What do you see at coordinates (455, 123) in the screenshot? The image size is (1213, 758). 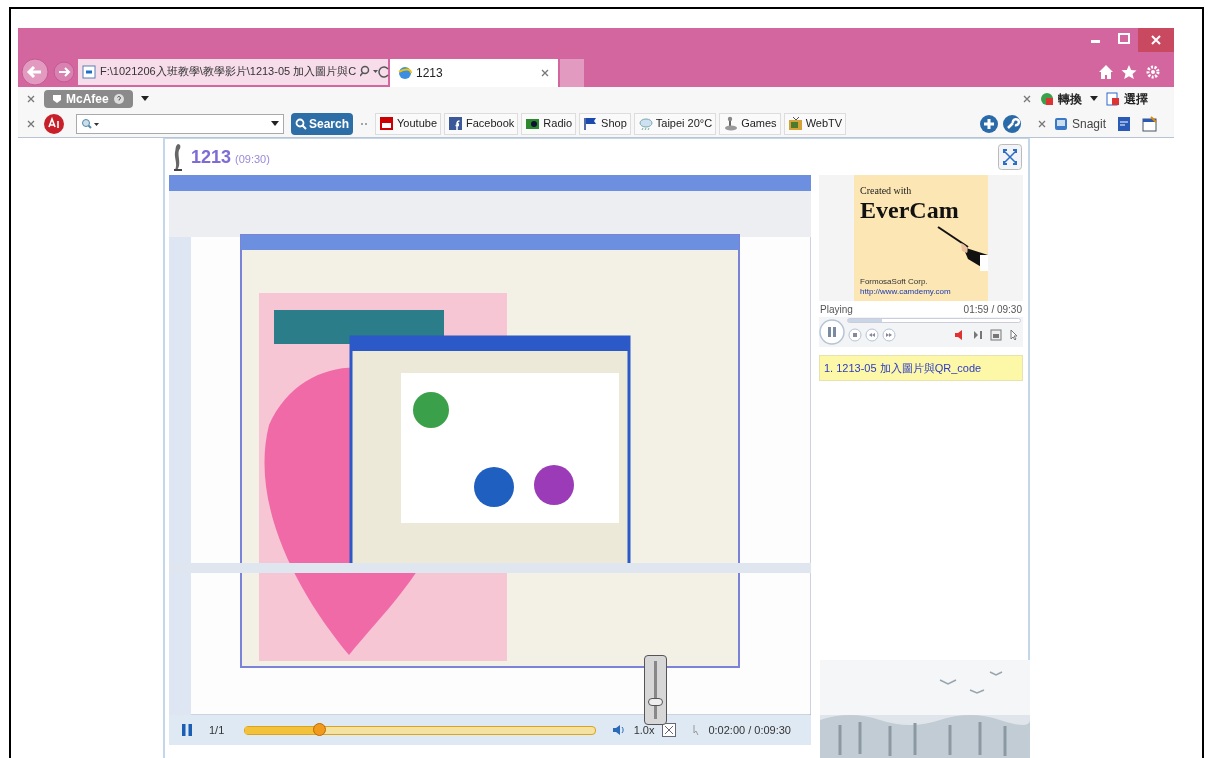 I see `facebook-icon` at bounding box center [455, 123].